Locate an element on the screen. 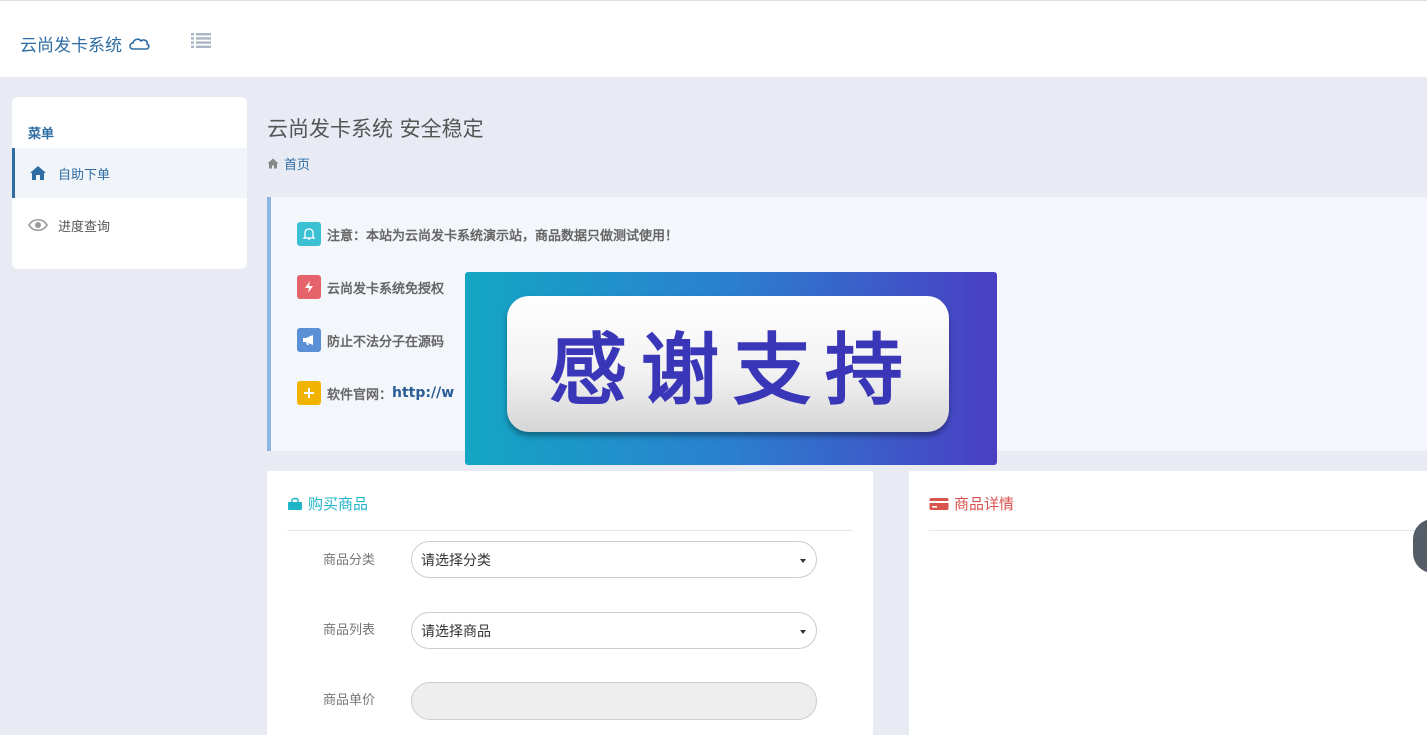 Image resolution: width=1427 pixels, height=735 pixels. detail-panel-title: 商品详情 is located at coordinates (984, 504).